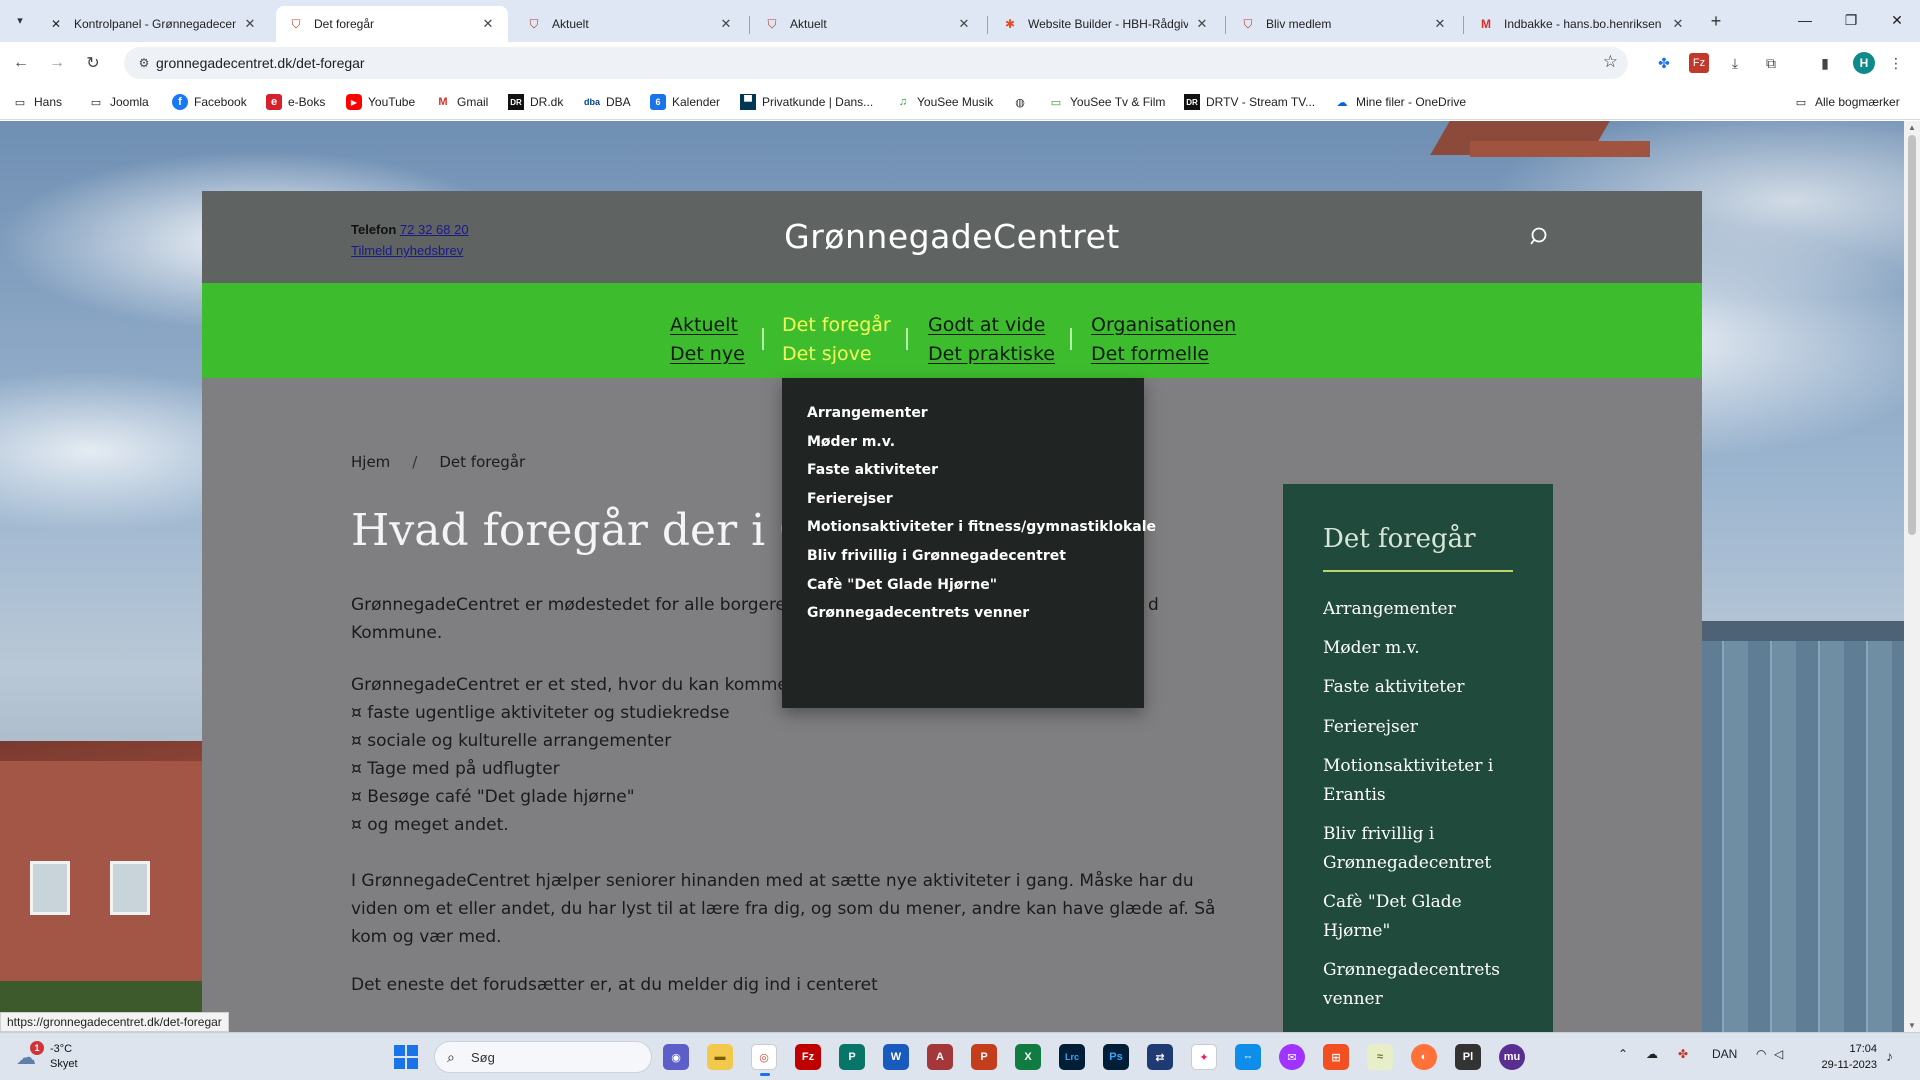  Describe the element at coordinates (380, 102) in the screenshot. I see `bookmark-youtube: ▶ YouTube` at that location.